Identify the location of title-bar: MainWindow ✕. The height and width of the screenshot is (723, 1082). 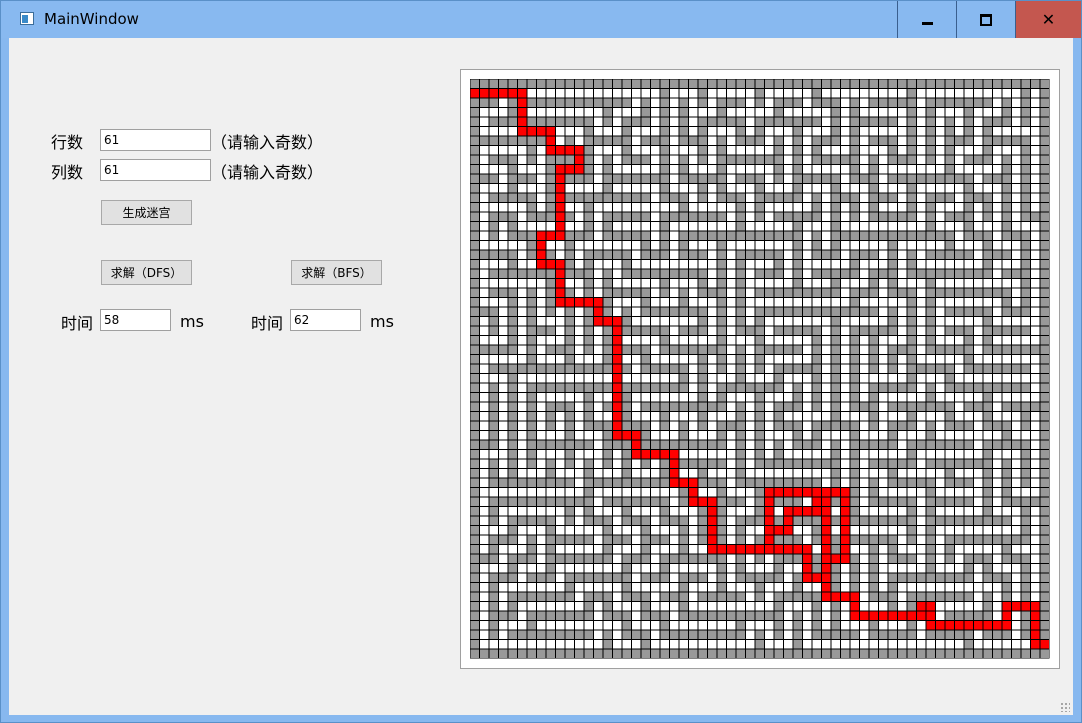
(541, 19).